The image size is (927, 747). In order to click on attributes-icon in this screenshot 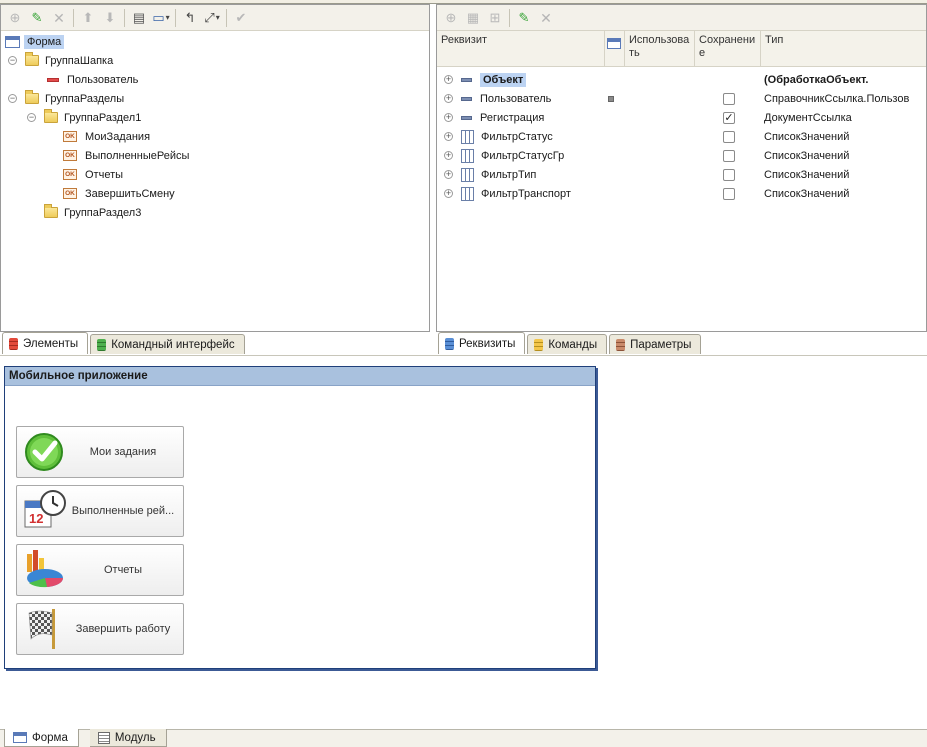, I will do `click(449, 343)`.